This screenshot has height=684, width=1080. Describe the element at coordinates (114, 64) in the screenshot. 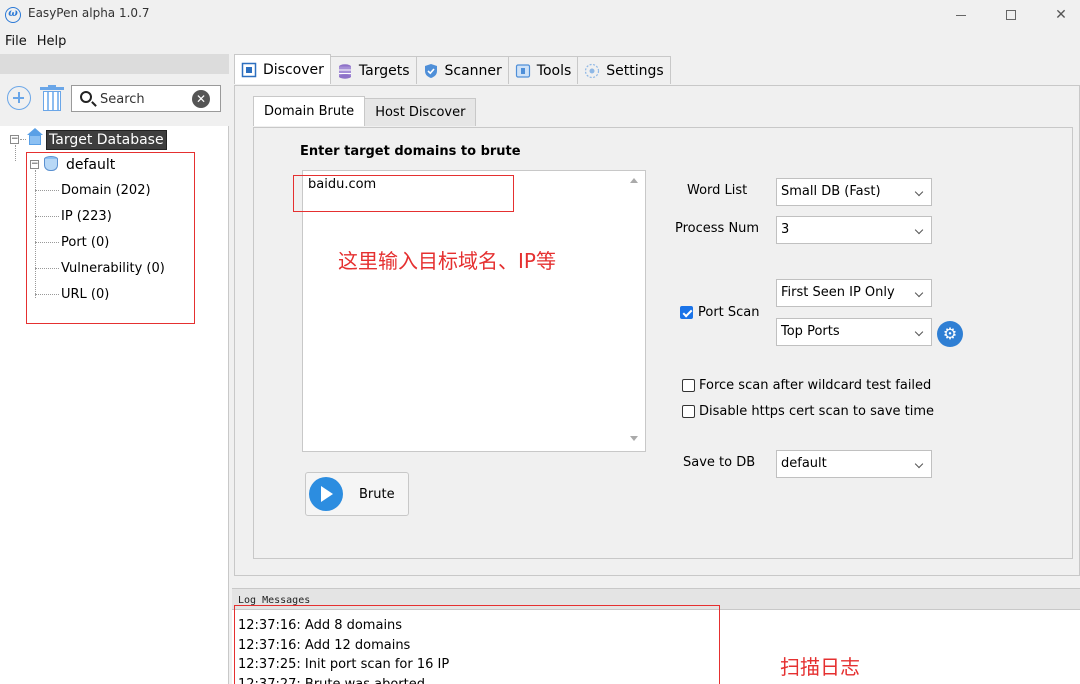

I see `panel-header` at that location.